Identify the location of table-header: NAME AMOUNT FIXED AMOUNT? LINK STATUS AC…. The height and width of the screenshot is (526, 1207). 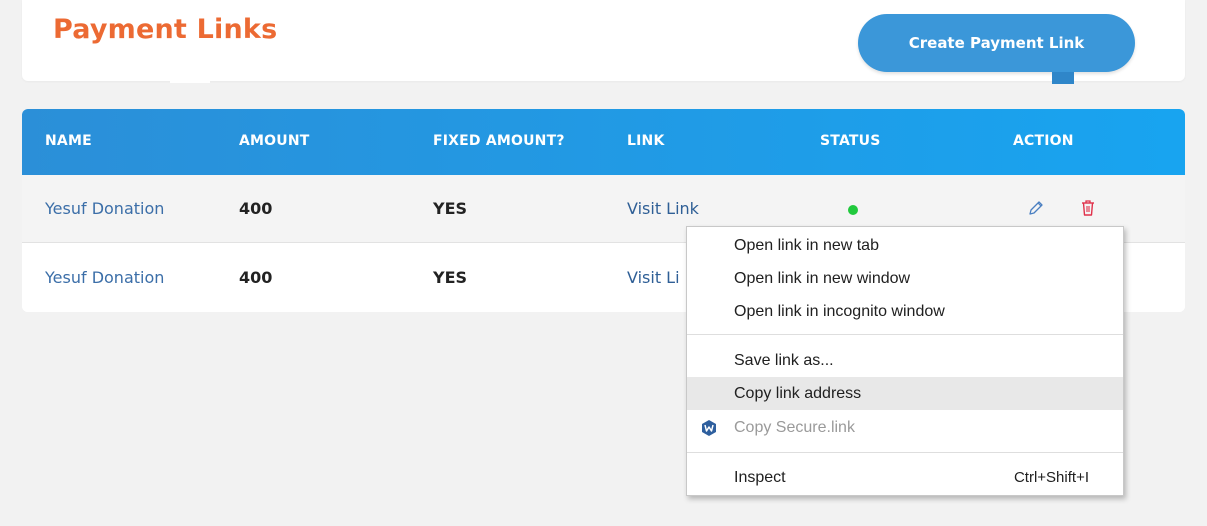
(603, 142).